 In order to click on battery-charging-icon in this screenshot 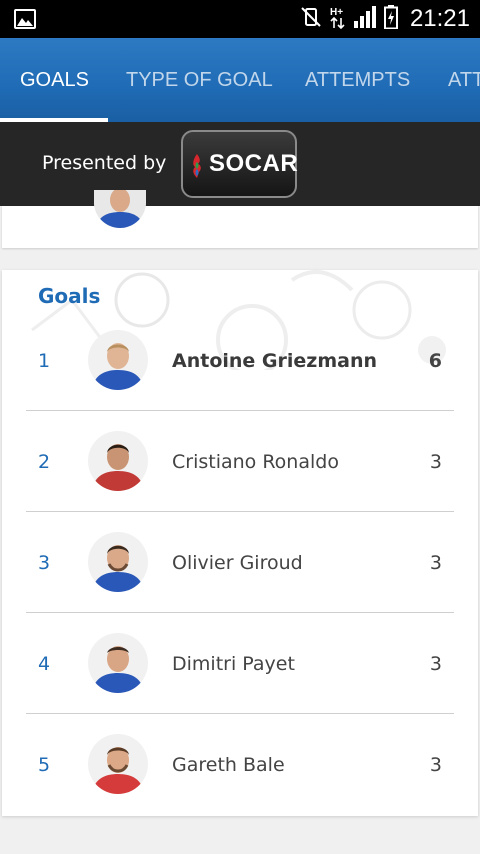, I will do `click(390, 19)`.